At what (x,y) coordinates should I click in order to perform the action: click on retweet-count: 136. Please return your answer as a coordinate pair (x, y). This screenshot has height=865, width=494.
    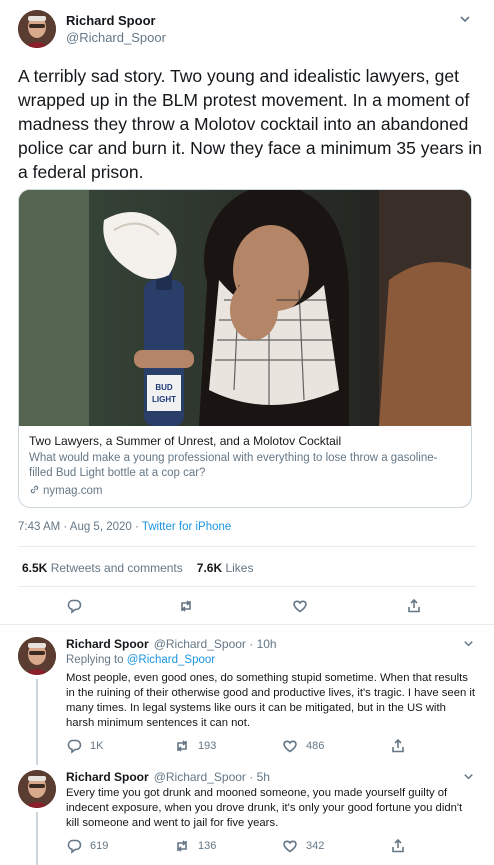
    Looking at the image, I should click on (207, 846).